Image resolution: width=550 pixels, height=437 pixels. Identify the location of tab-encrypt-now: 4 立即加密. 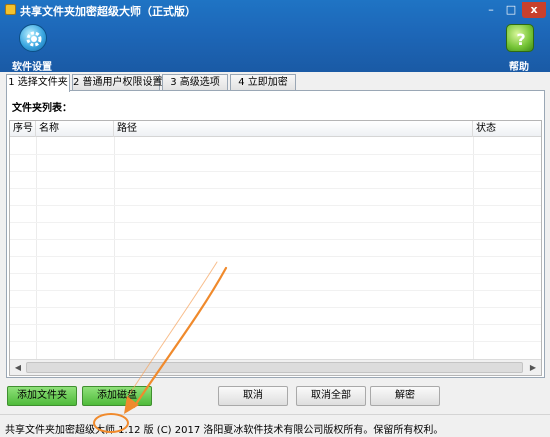
(263, 82).